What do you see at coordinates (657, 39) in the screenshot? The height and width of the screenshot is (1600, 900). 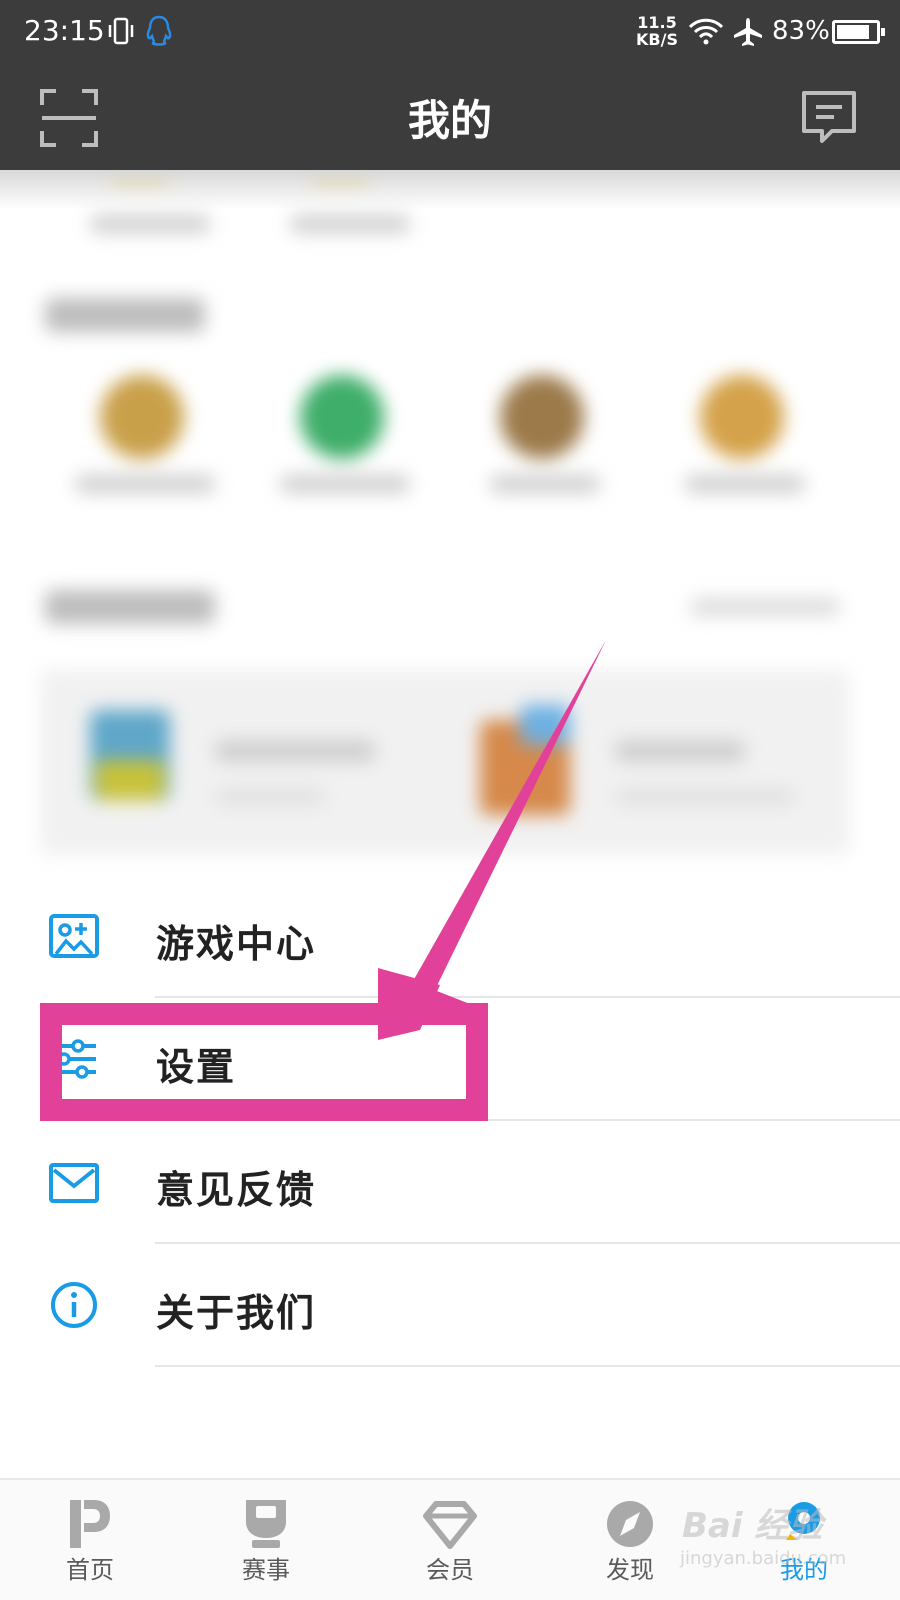 I see `network-speed-unit: KB/S` at bounding box center [657, 39].